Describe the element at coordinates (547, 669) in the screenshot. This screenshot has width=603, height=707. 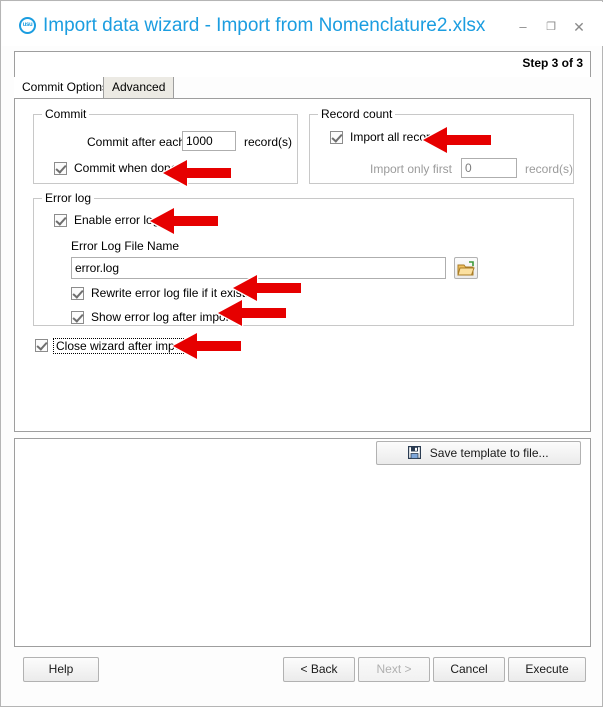
I see `execute-button: Execute` at that location.